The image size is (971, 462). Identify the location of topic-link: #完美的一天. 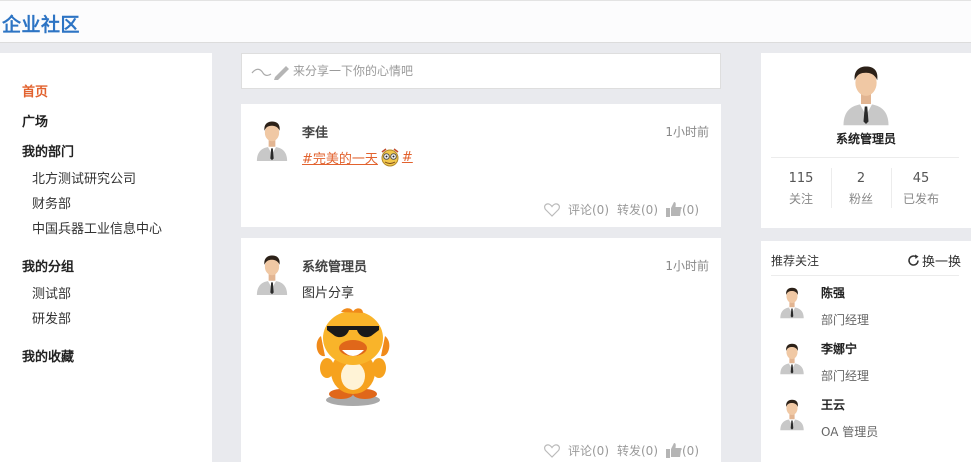
(340, 157).